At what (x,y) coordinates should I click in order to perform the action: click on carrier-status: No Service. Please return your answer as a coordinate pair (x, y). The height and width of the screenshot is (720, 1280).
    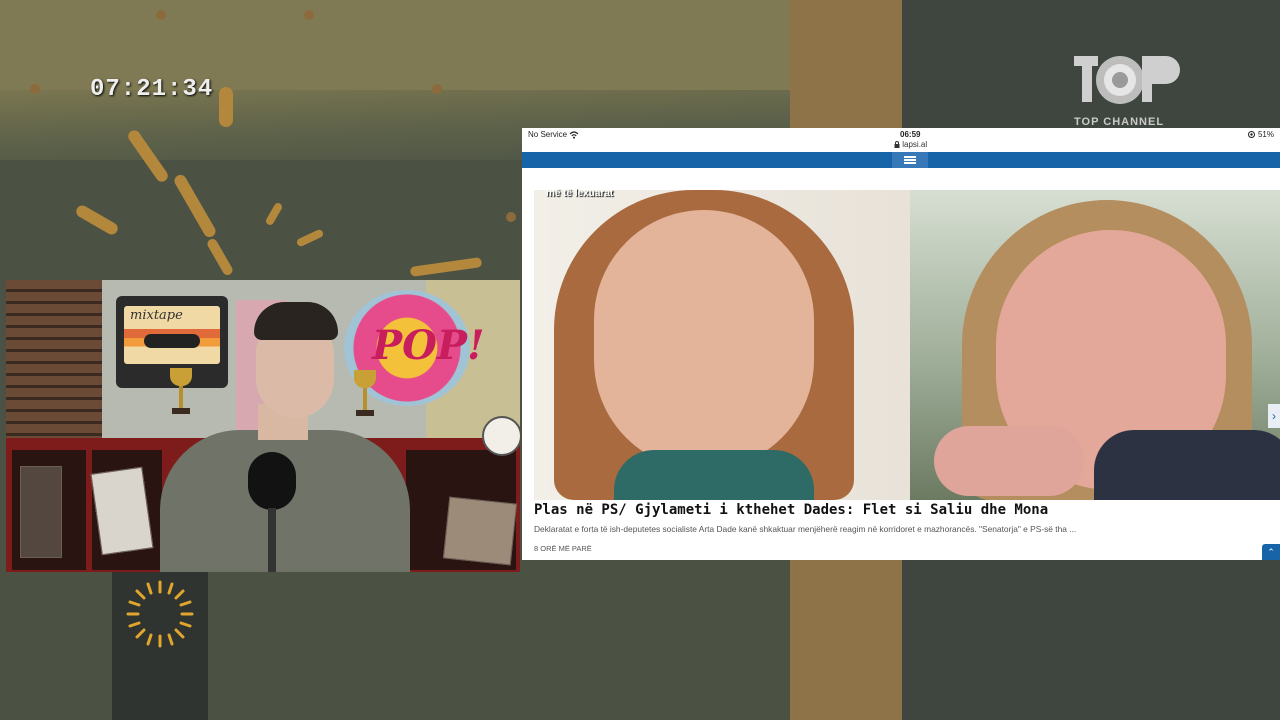
    Looking at the image, I should click on (553, 134).